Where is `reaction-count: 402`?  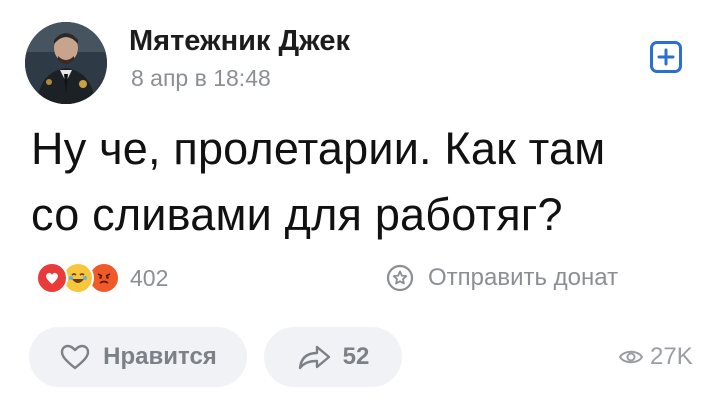
reaction-count: 402 is located at coordinates (149, 277).